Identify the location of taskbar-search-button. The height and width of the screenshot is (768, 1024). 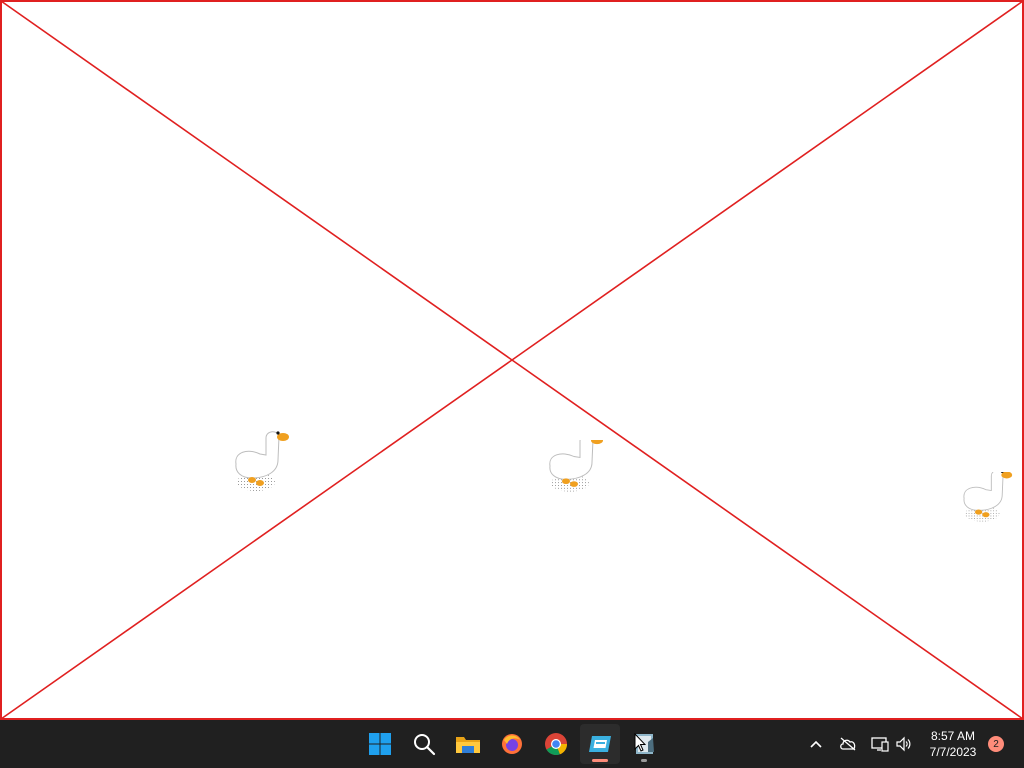
(424, 744).